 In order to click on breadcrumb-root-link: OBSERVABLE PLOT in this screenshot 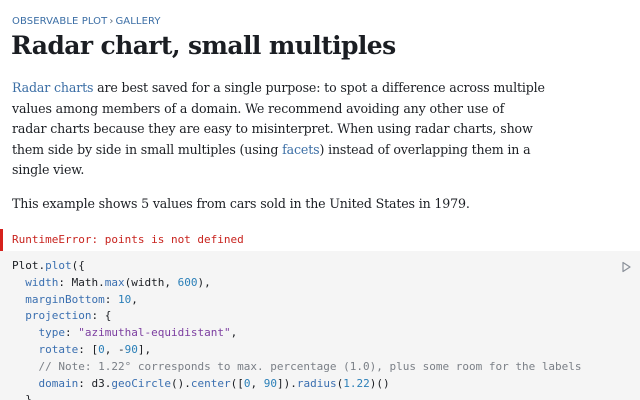, I will do `click(59, 21)`.